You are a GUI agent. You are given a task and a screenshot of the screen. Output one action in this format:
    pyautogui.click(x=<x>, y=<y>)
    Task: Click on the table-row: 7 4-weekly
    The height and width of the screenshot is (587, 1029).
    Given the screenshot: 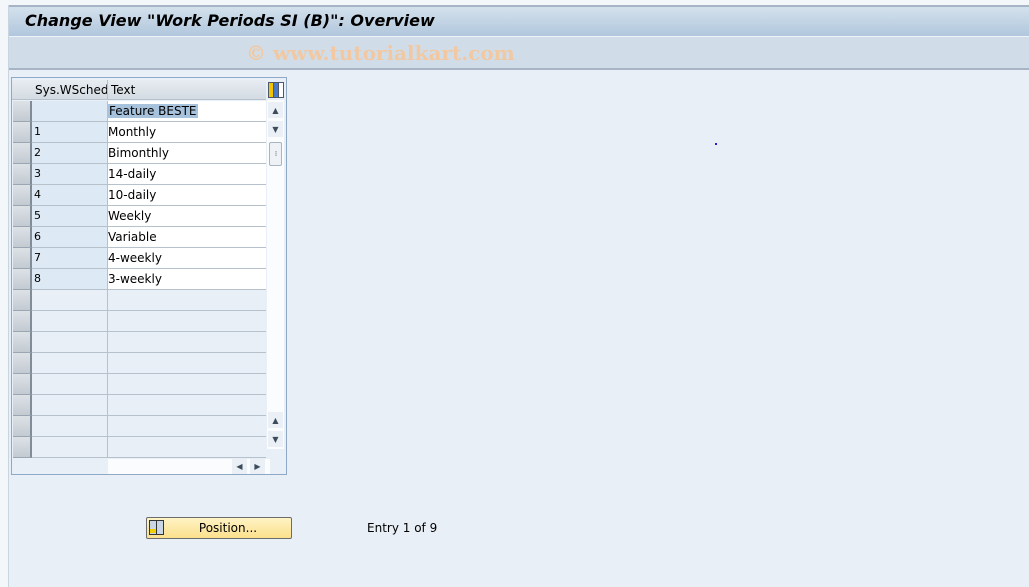 What is the action you would take?
    pyautogui.click(x=139, y=258)
    